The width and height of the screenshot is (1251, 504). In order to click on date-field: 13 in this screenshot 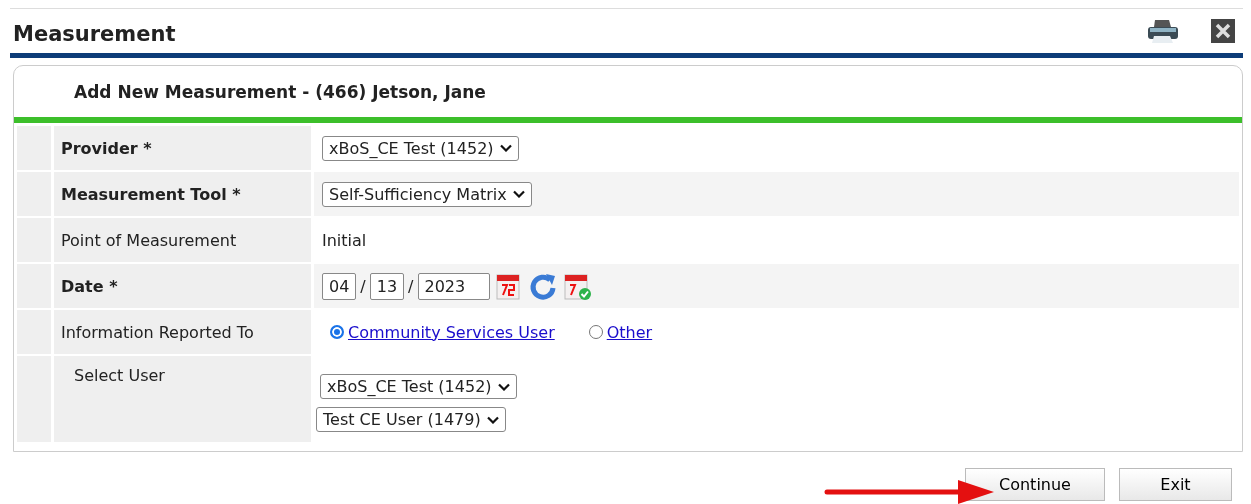, I will do `click(387, 286)`.